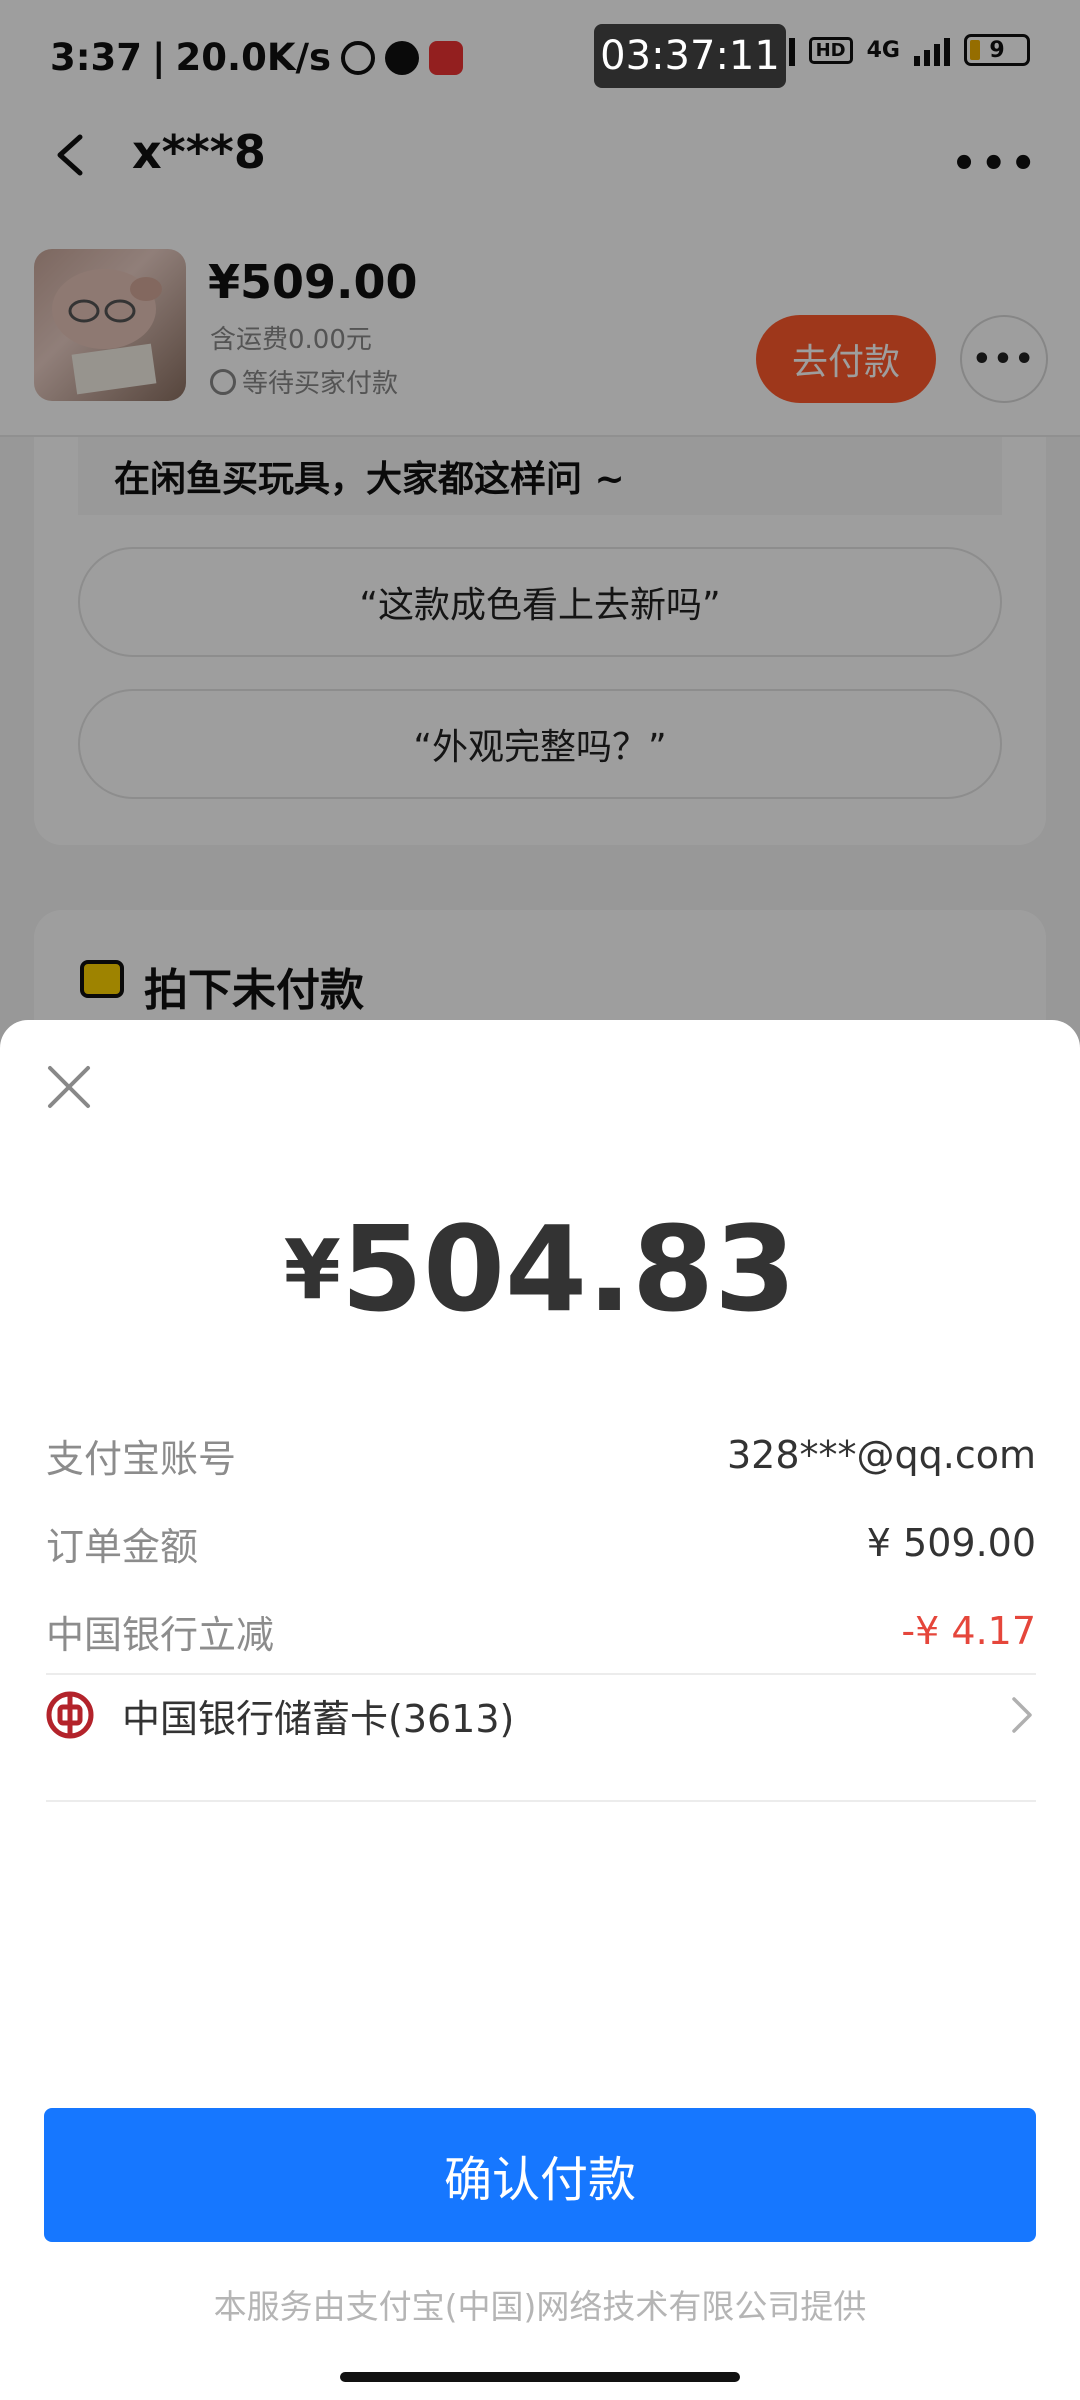  I want to click on amount-value: 504.83, so click(568, 1269).